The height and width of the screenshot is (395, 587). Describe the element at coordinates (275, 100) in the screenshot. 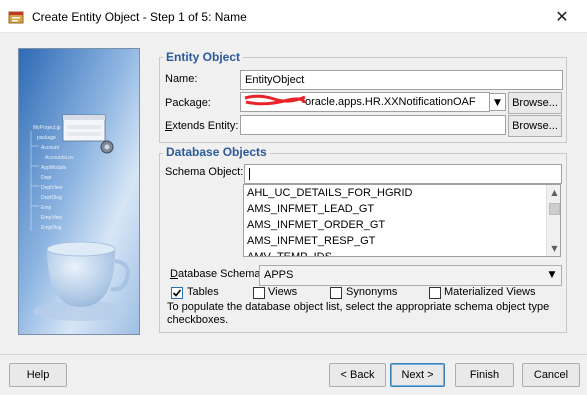

I see `redaction-scribble` at that location.